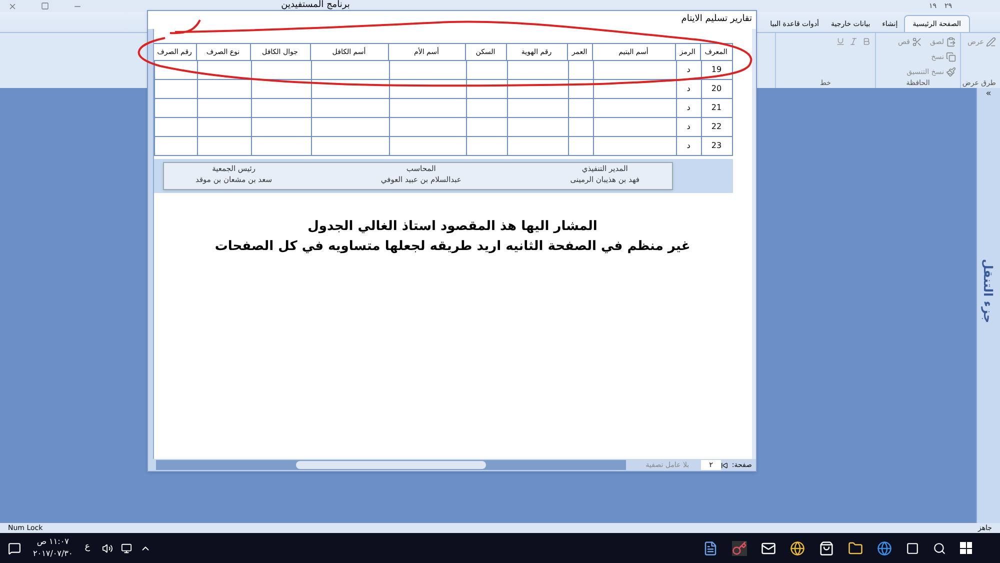 This screenshot has width=1000, height=563. What do you see at coordinates (710, 548) in the screenshot?
I see `document-icon` at bounding box center [710, 548].